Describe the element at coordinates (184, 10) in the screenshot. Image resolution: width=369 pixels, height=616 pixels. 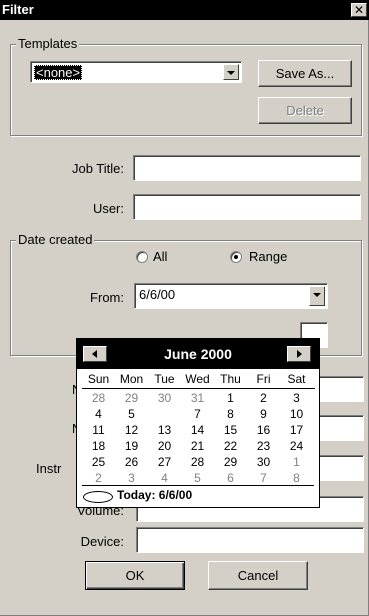
I see `title-bar: Filter ✕` at that location.